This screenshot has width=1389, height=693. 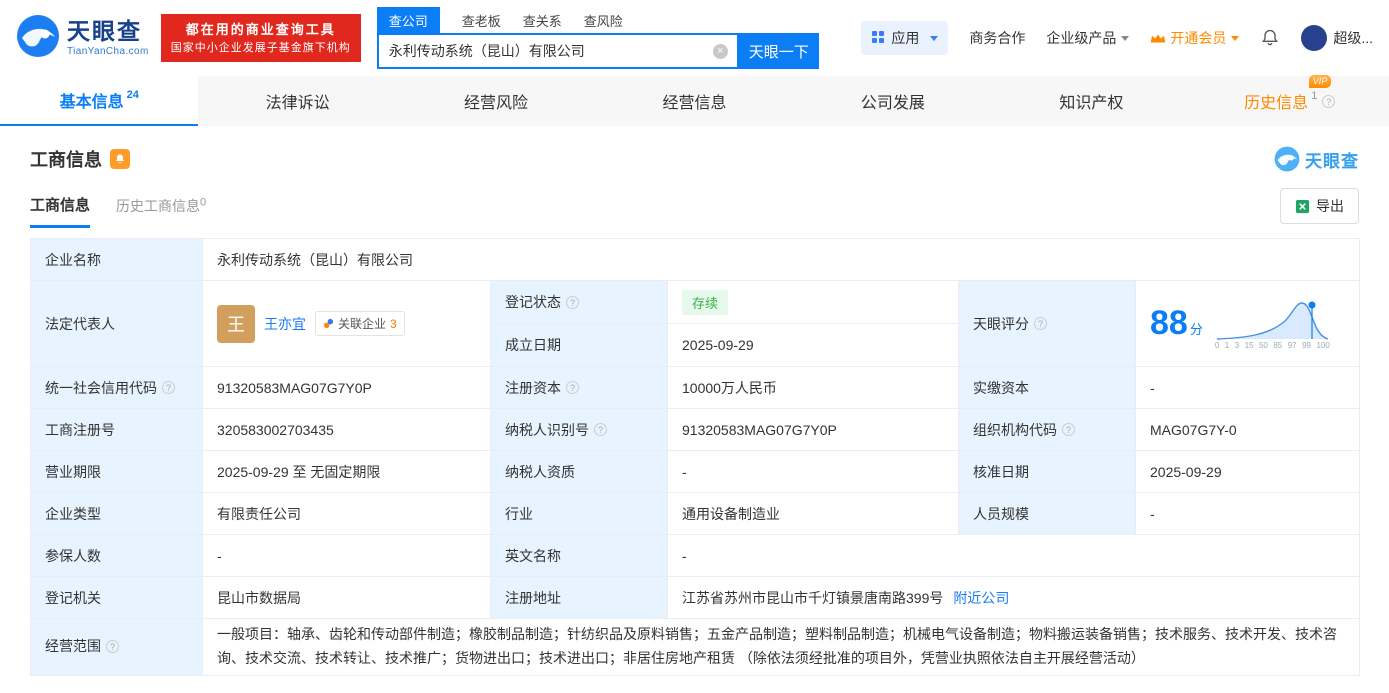 I want to click on search-tab-risk: 查风险, so click(x=603, y=20).